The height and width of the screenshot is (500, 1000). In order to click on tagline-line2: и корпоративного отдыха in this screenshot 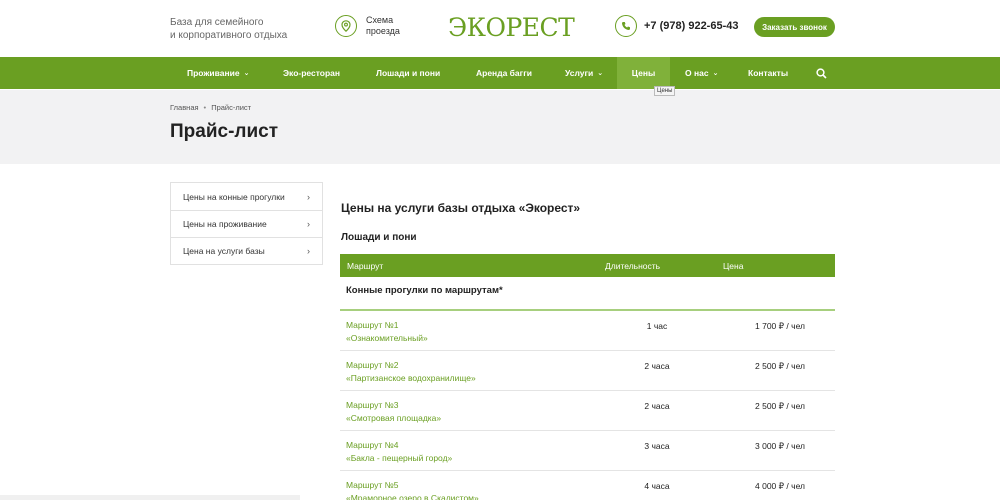, I will do `click(229, 35)`.